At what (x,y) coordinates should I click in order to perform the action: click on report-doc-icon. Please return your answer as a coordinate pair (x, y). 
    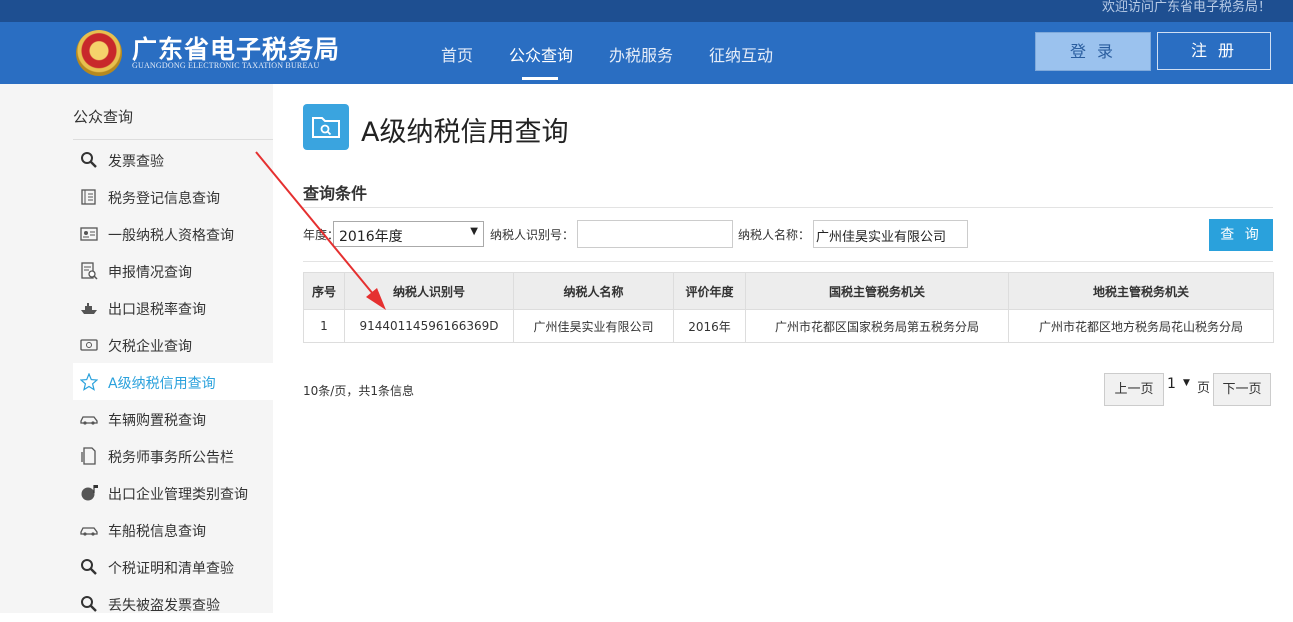
    Looking at the image, I should click on (89, 271).